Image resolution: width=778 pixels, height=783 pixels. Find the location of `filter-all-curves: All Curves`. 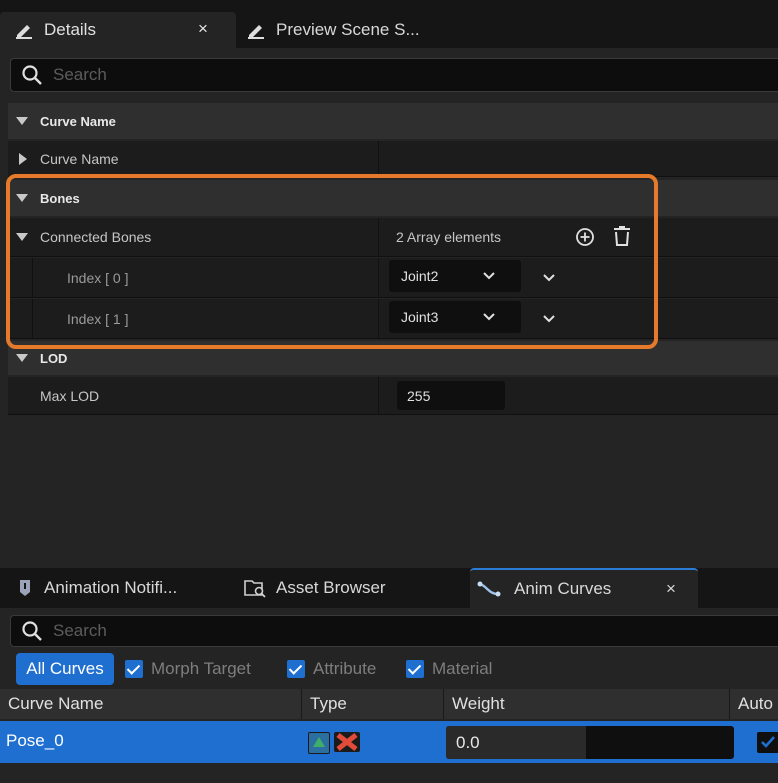

filter-all-curves: All Curves is located at coordinates (65, 669).